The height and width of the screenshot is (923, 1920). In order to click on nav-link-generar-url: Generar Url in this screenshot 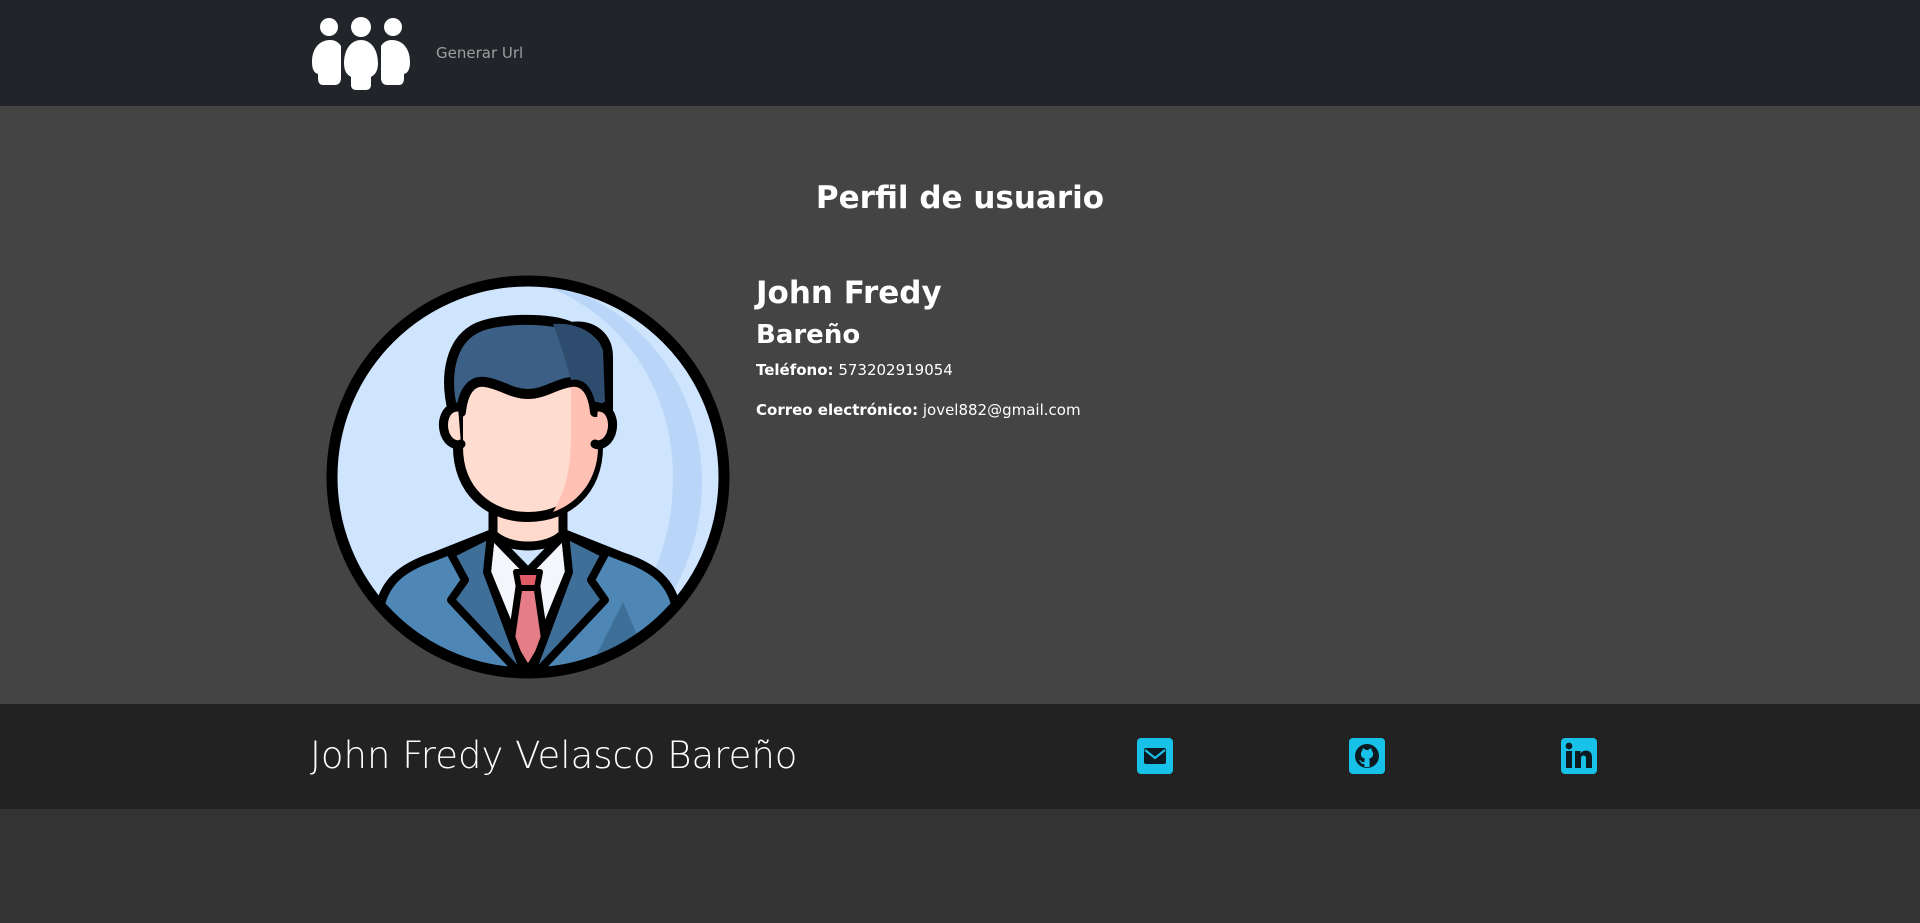, I will do `click(479, 53)`.